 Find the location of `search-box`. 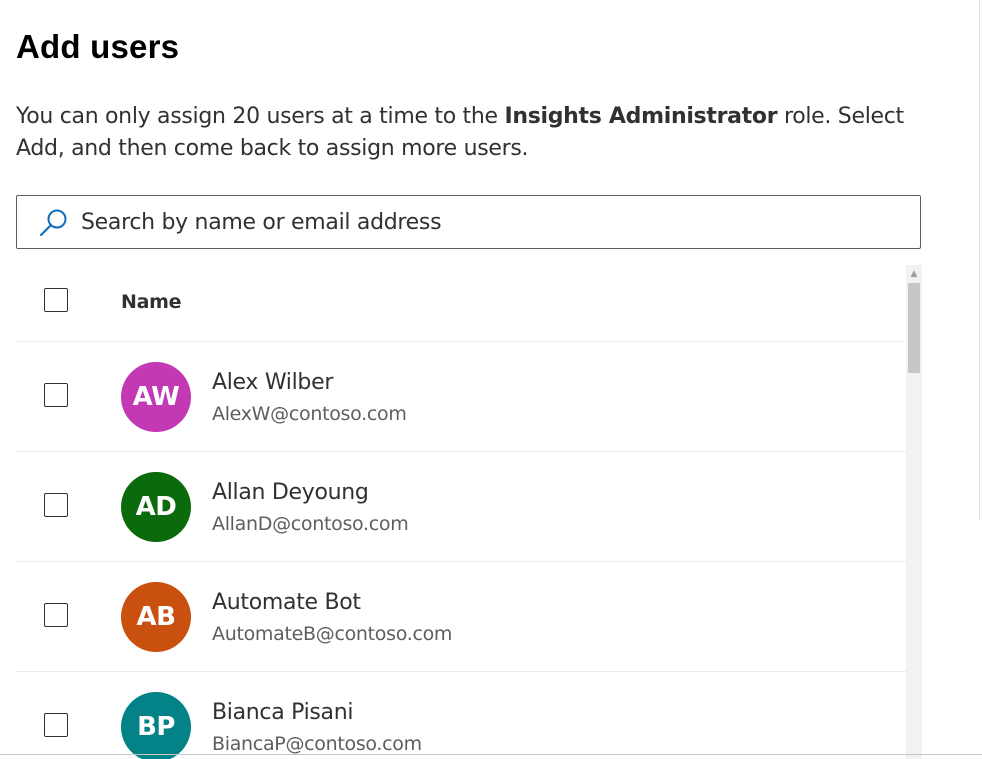

search-box is located at coordinates (468, 222).